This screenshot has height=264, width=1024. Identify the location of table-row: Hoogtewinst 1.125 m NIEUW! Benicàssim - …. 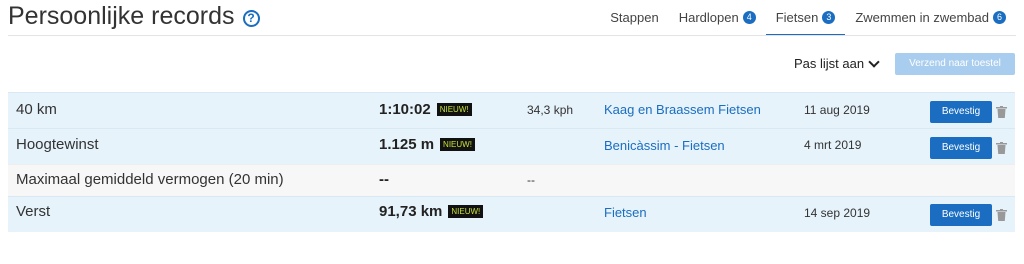
(511, 146).